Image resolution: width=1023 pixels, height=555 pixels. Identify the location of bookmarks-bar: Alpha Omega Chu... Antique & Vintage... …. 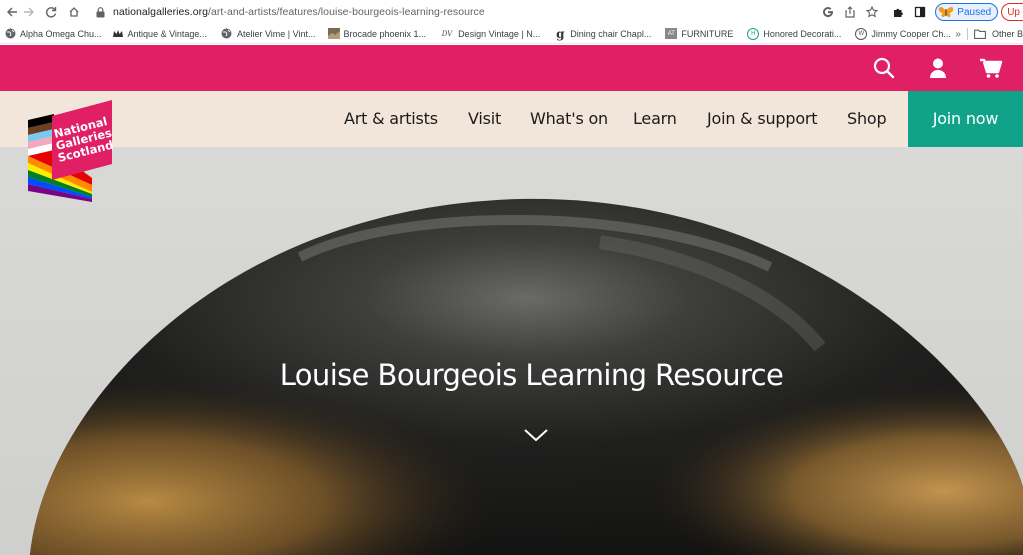
(511, 34).